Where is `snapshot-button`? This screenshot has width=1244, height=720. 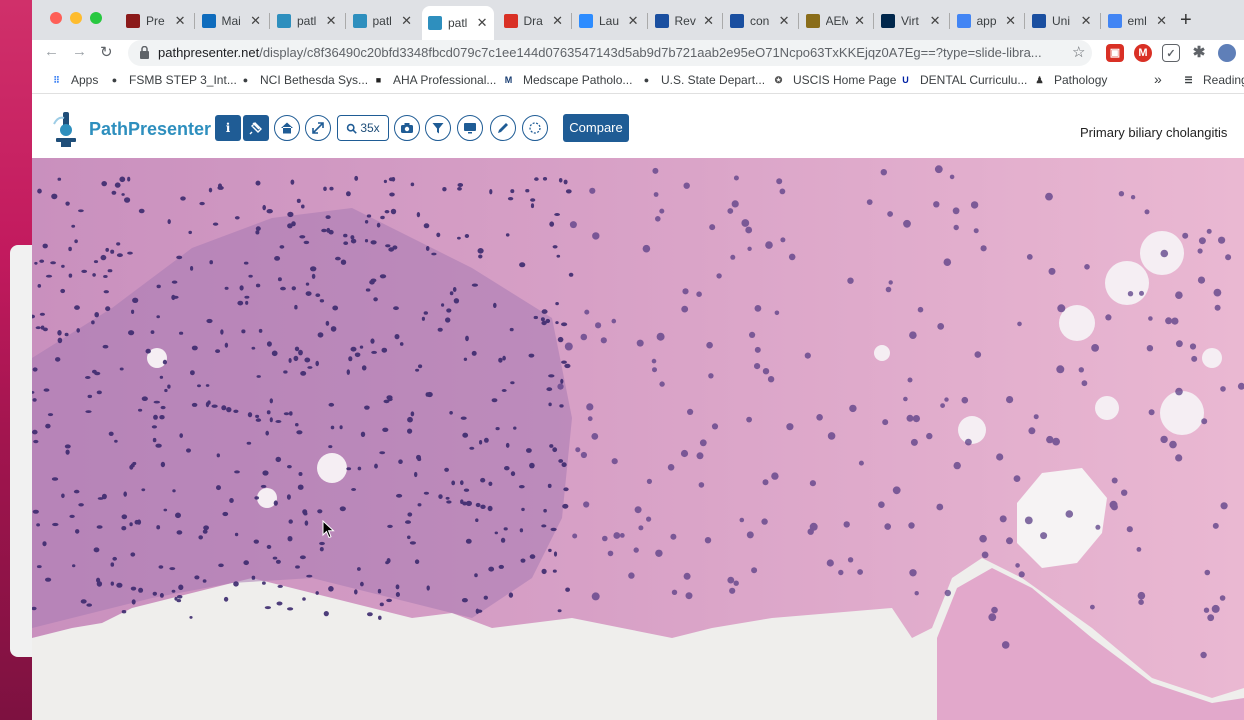 snapshot-button is located at coordinates (407, 128).